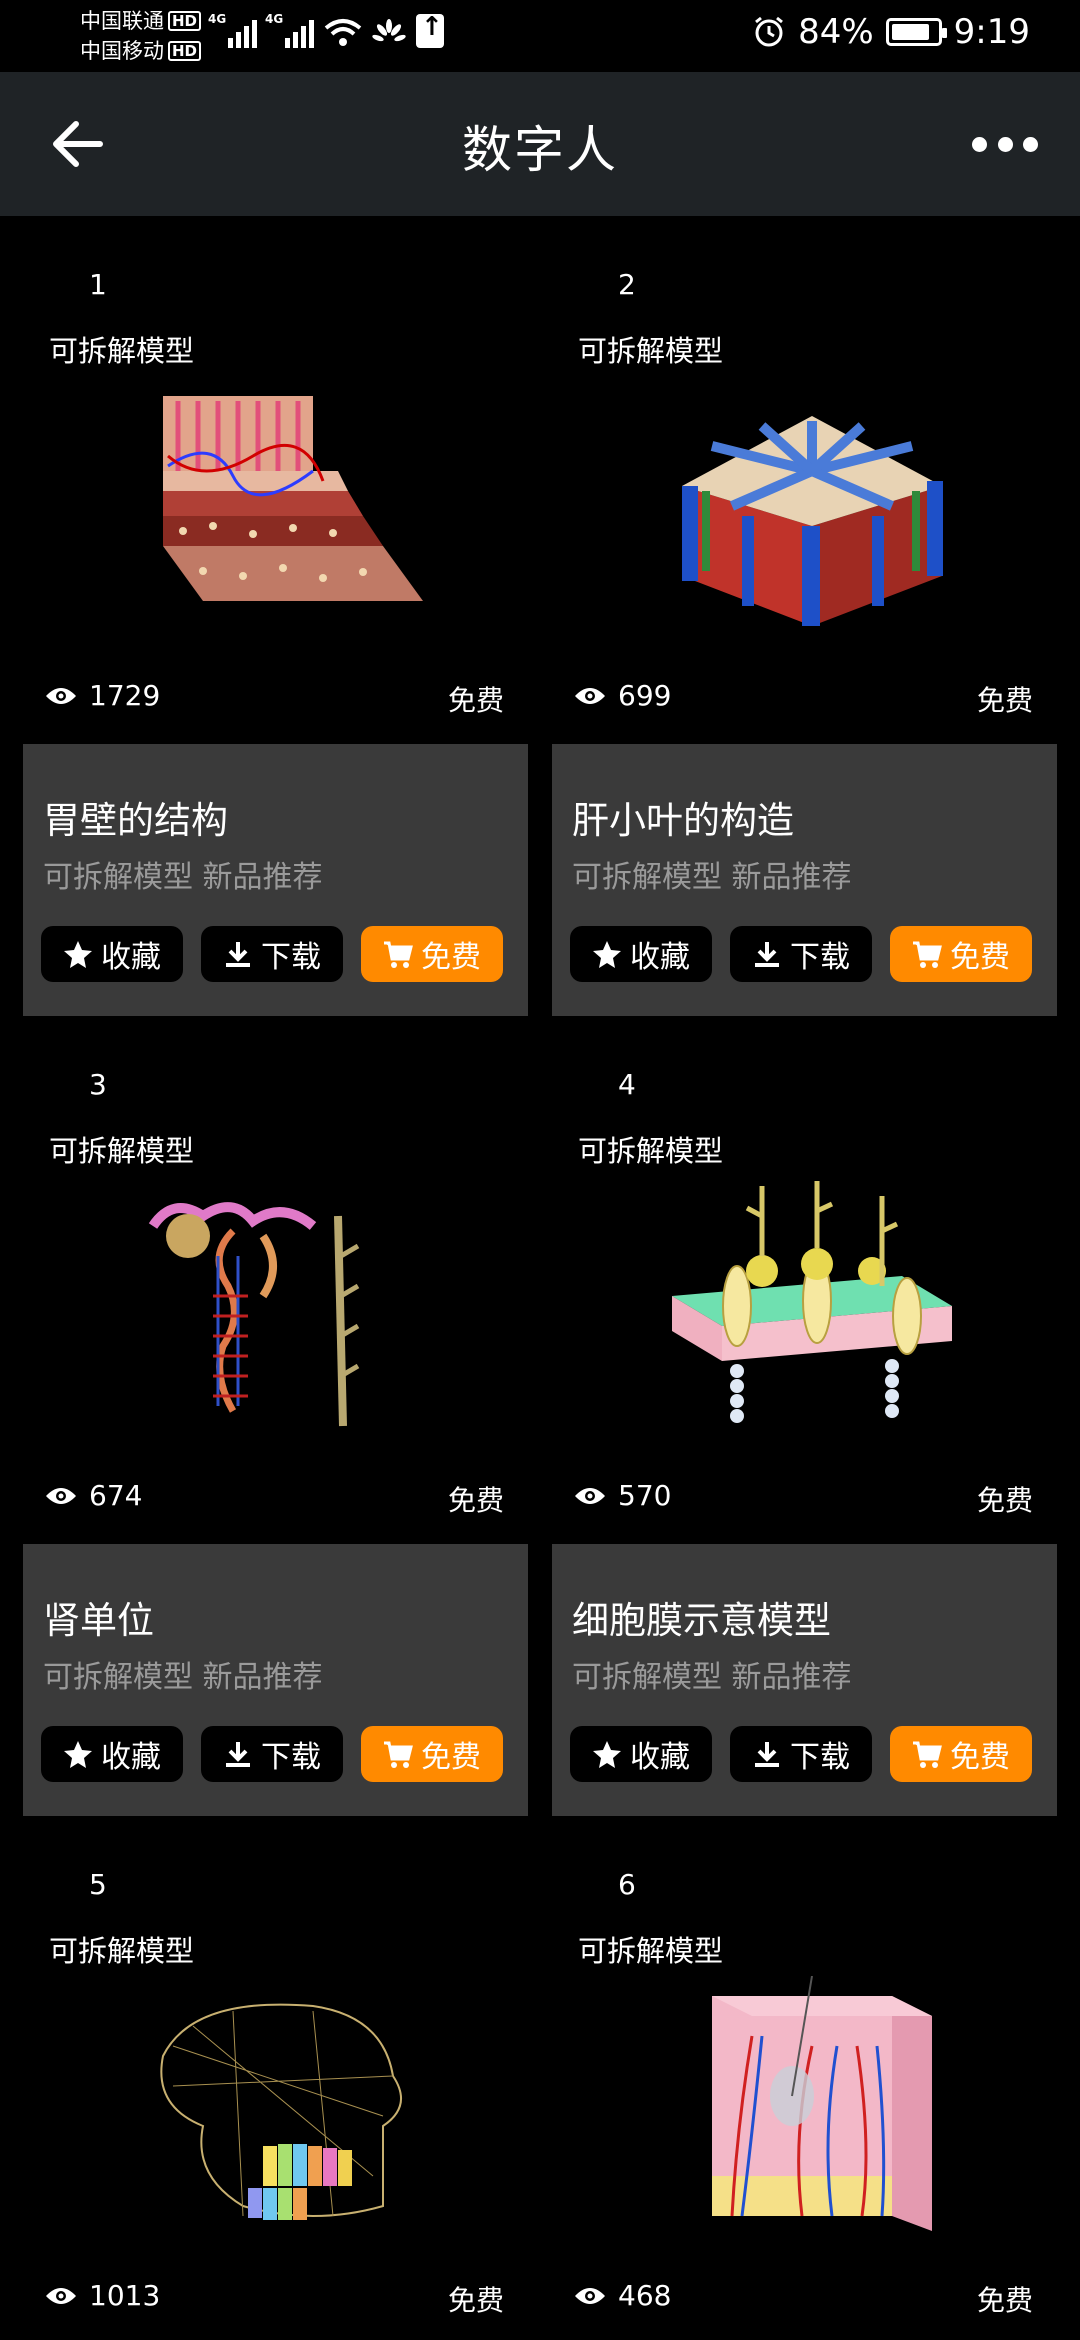 The image size is (1080, 2340). I want to click on card-info-panel: 肝小叶的构造 可拆解模型 新品推荐 收藏 下载 免费, so click(804, 880).